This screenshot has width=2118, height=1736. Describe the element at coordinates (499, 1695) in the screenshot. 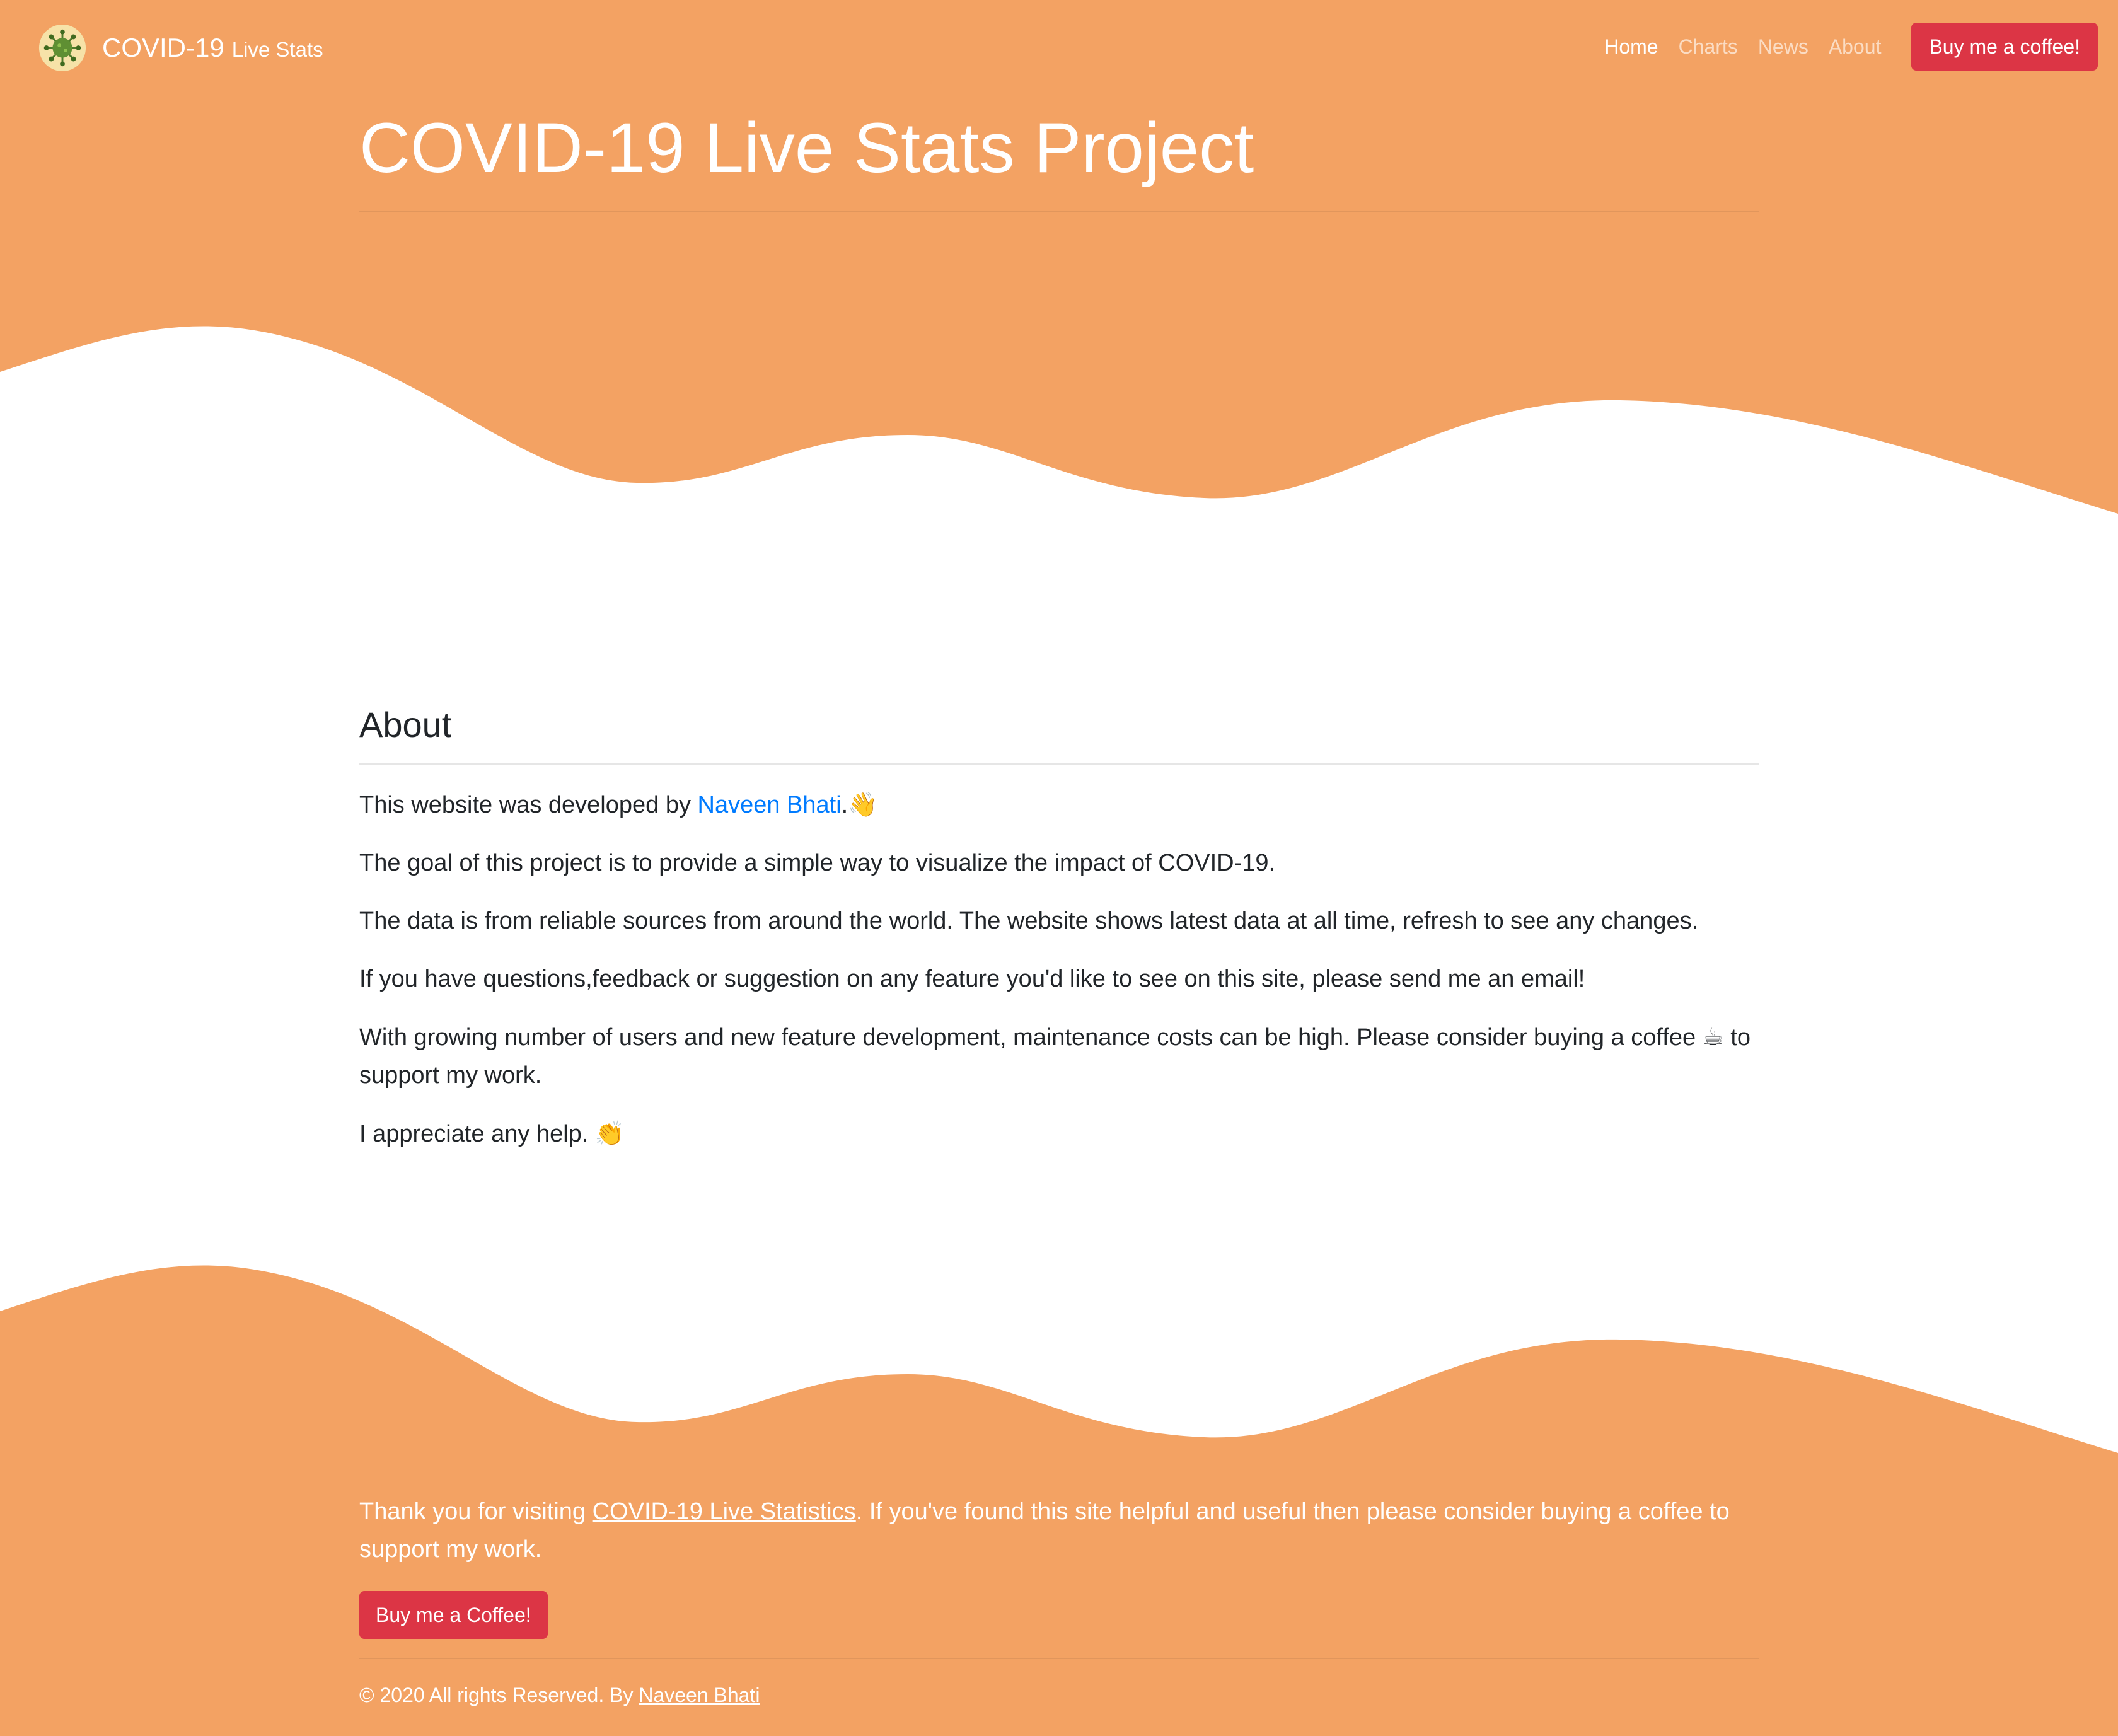

I see `copyright-text: © 2020 All rights Reserved. By` at that location.